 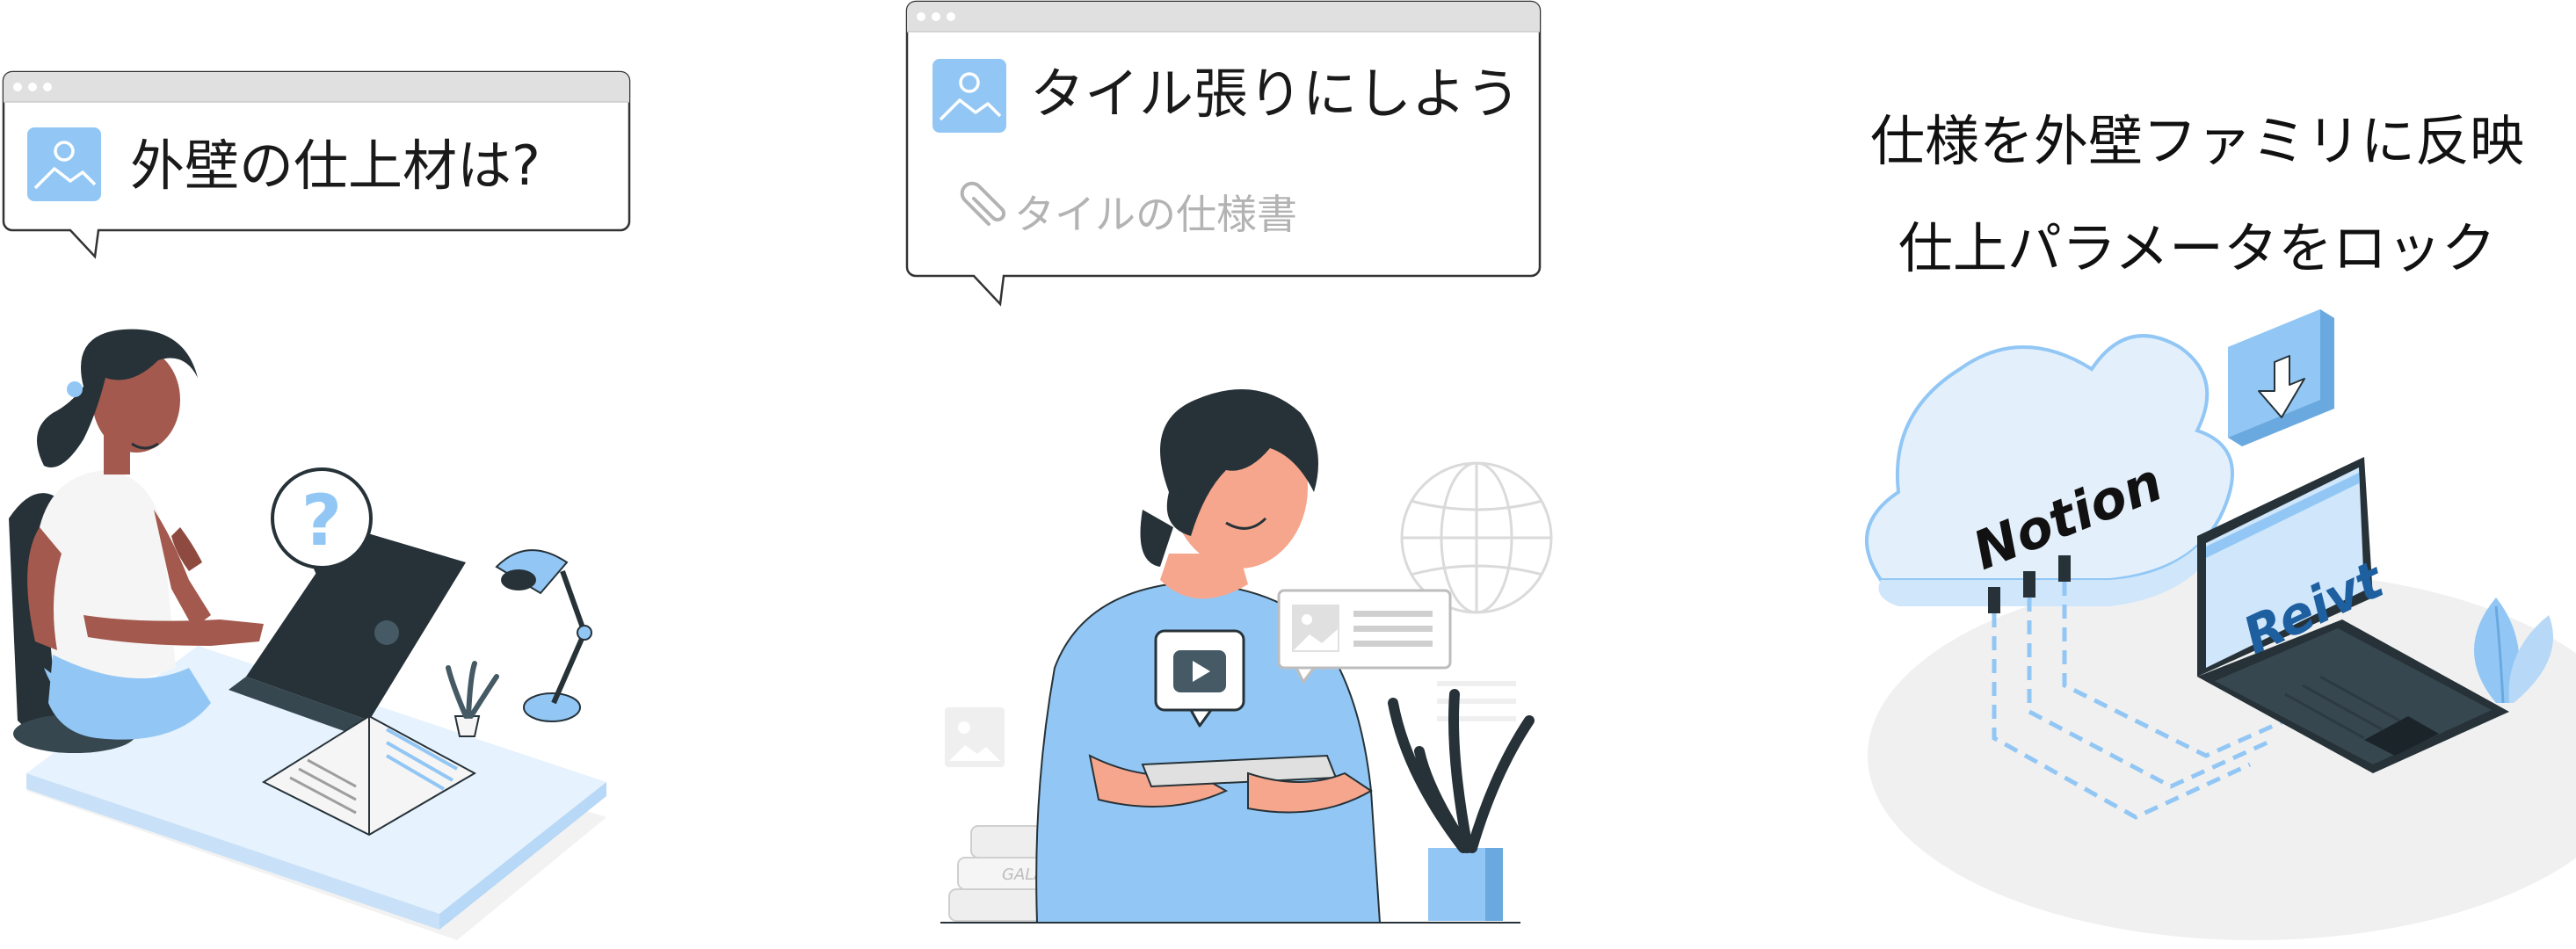 I want to click on caption-line-1: 仕様を外壁ファミリに反映, so click(x=2196, y=141).